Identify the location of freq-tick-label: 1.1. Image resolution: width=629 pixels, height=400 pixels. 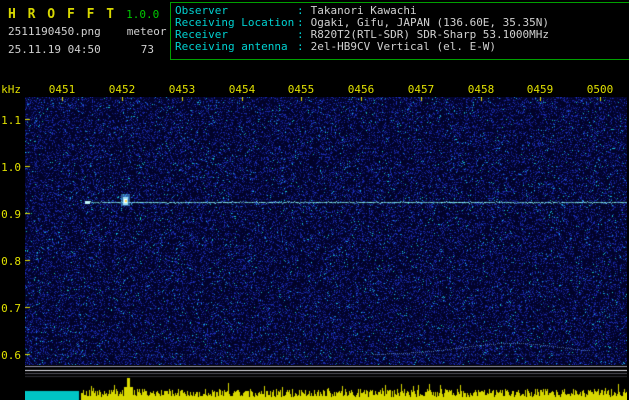
(11, 120).